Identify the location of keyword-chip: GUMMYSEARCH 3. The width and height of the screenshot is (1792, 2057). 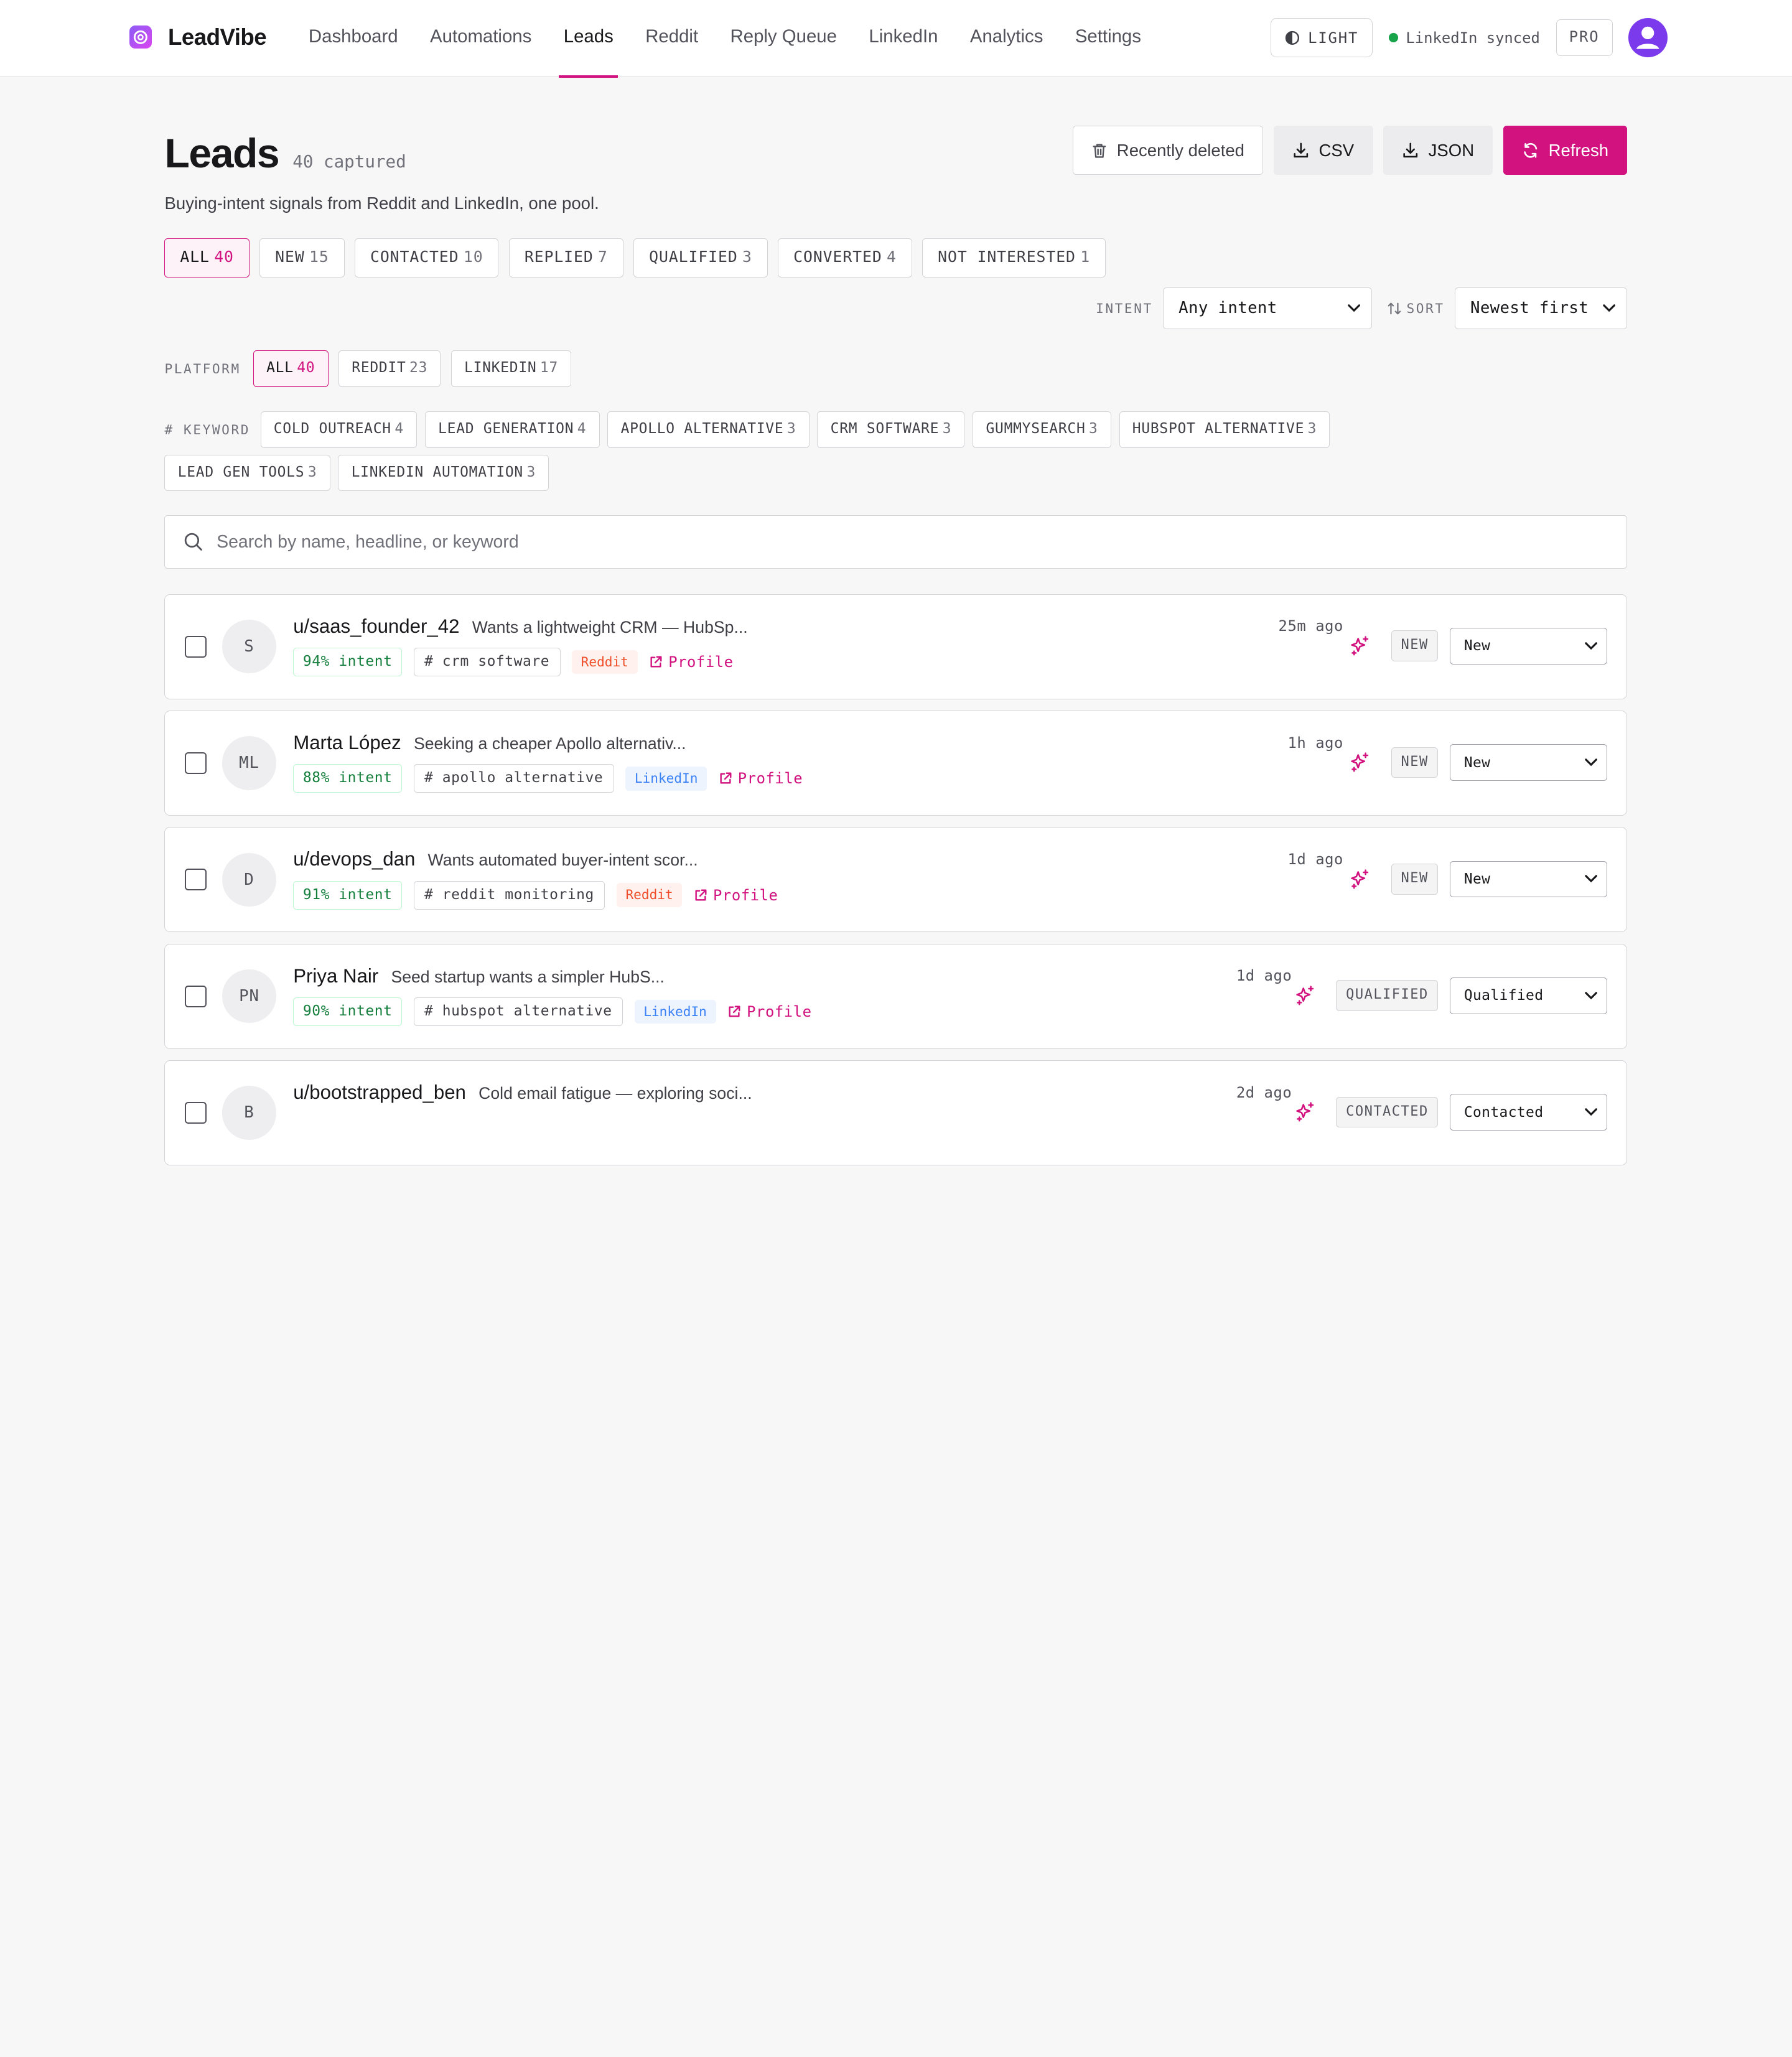
(1042, 429).